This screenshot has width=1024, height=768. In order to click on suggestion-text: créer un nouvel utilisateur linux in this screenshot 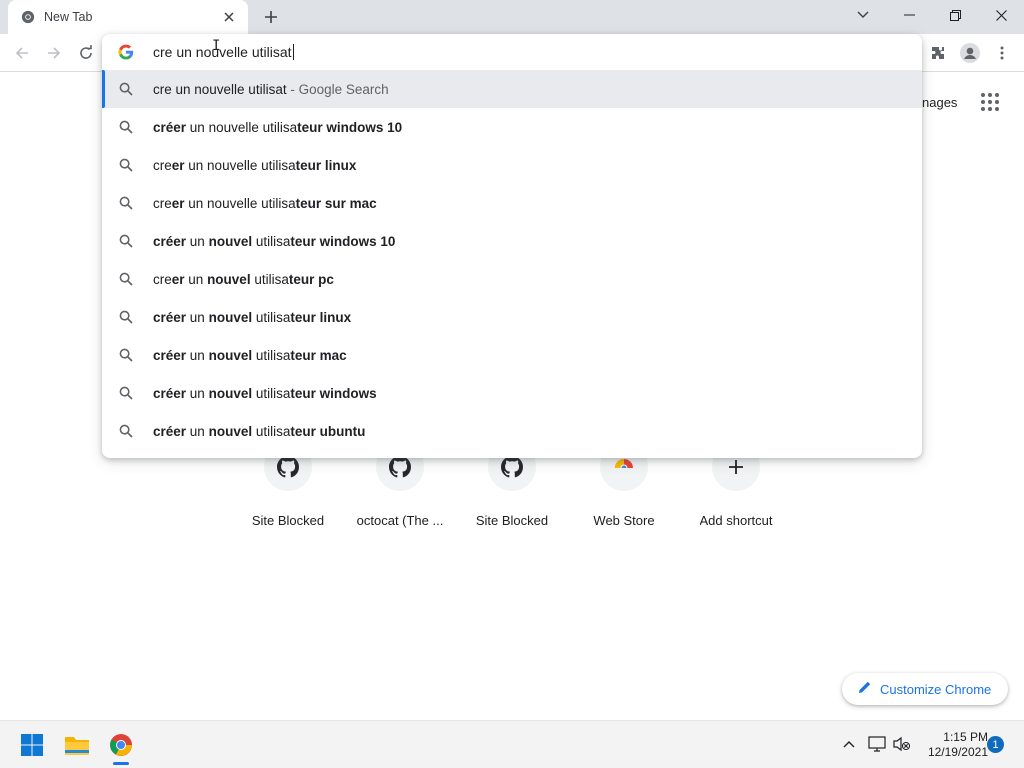, I will do `click(252, 317)`.